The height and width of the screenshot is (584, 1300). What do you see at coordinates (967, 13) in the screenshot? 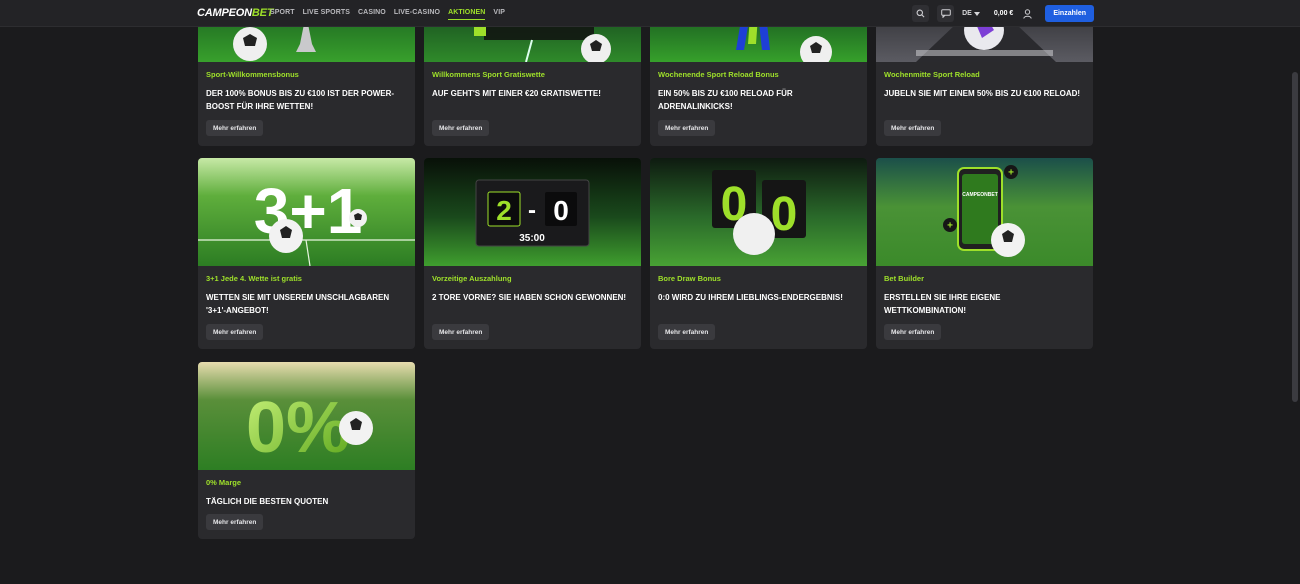
I see `language-label: DE` at bounding box center [967, 13].